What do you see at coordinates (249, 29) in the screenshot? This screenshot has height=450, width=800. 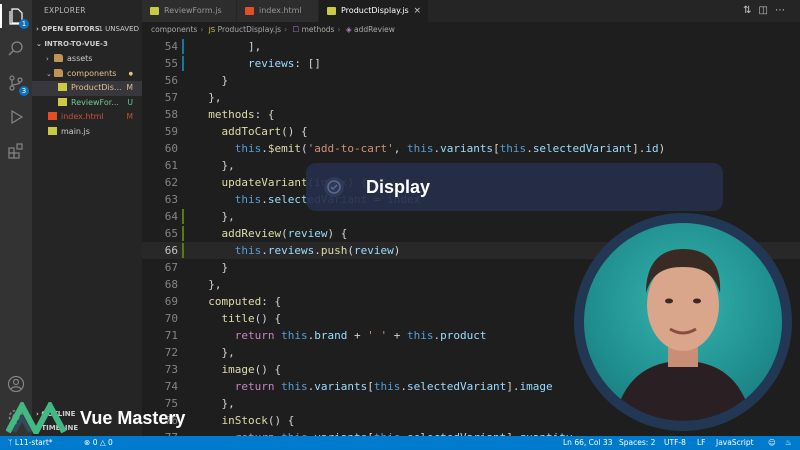 I see `breadcrumb-item: ProductDisplay.js` at bounding box center [249, 29].